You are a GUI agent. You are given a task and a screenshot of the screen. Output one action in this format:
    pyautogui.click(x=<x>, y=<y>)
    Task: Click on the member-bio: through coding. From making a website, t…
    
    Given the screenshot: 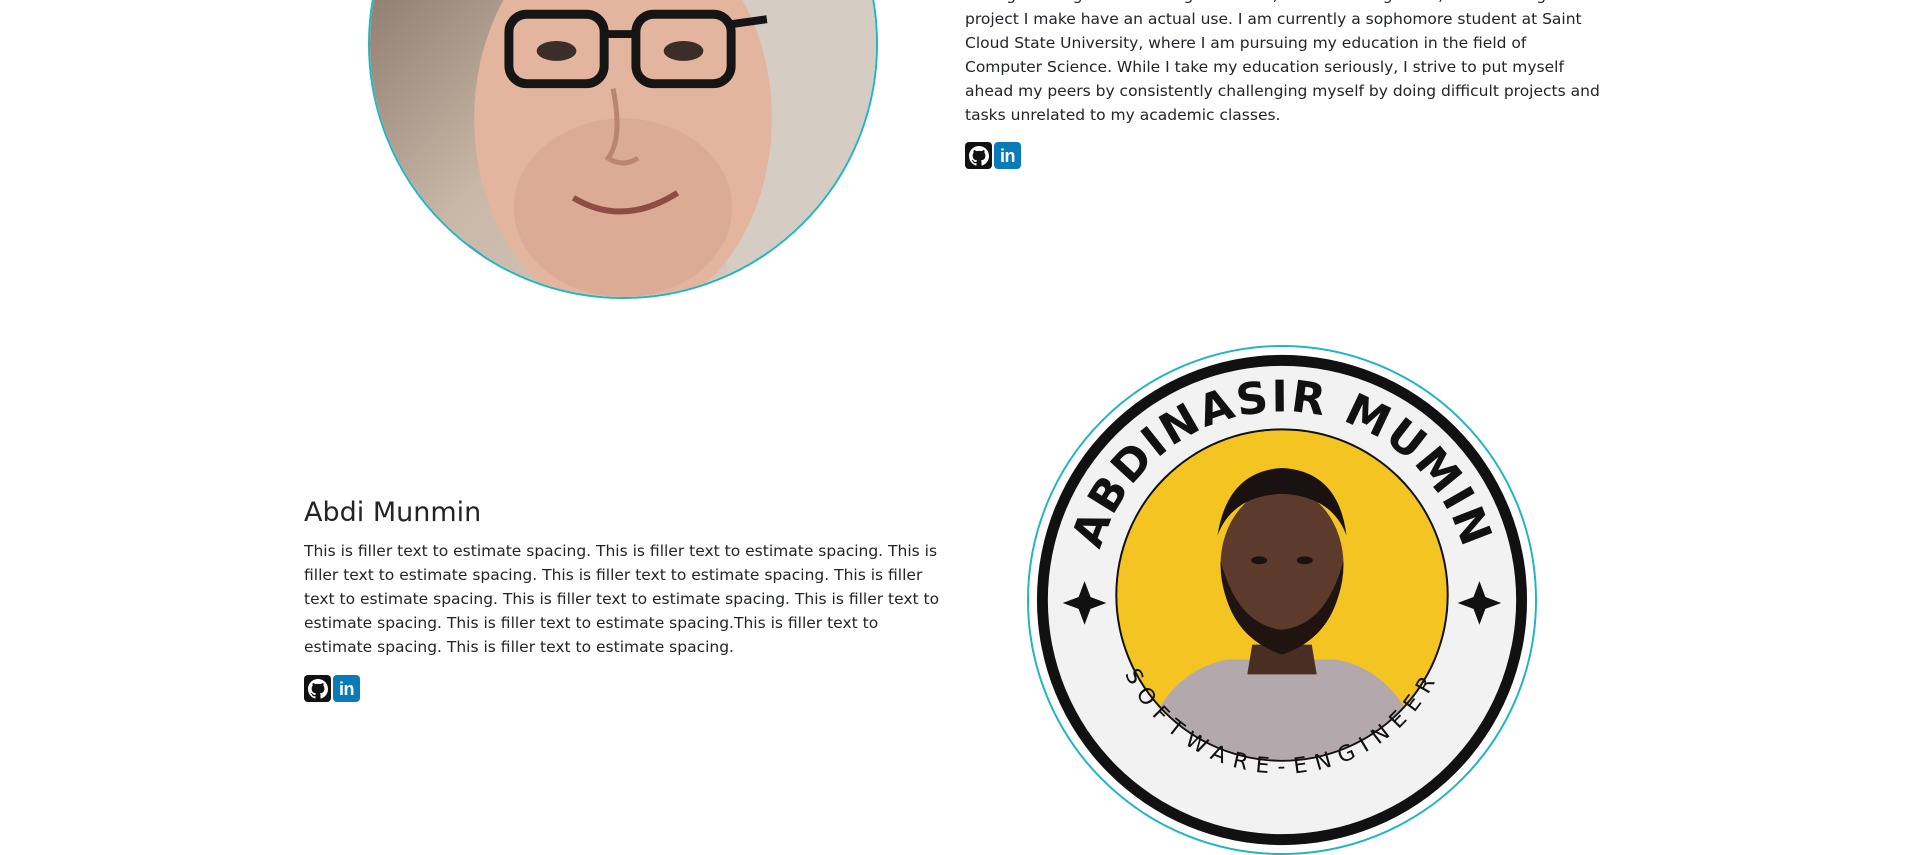 What is the action you would take?
    pyautogui.click(x=1282, y=62)
    